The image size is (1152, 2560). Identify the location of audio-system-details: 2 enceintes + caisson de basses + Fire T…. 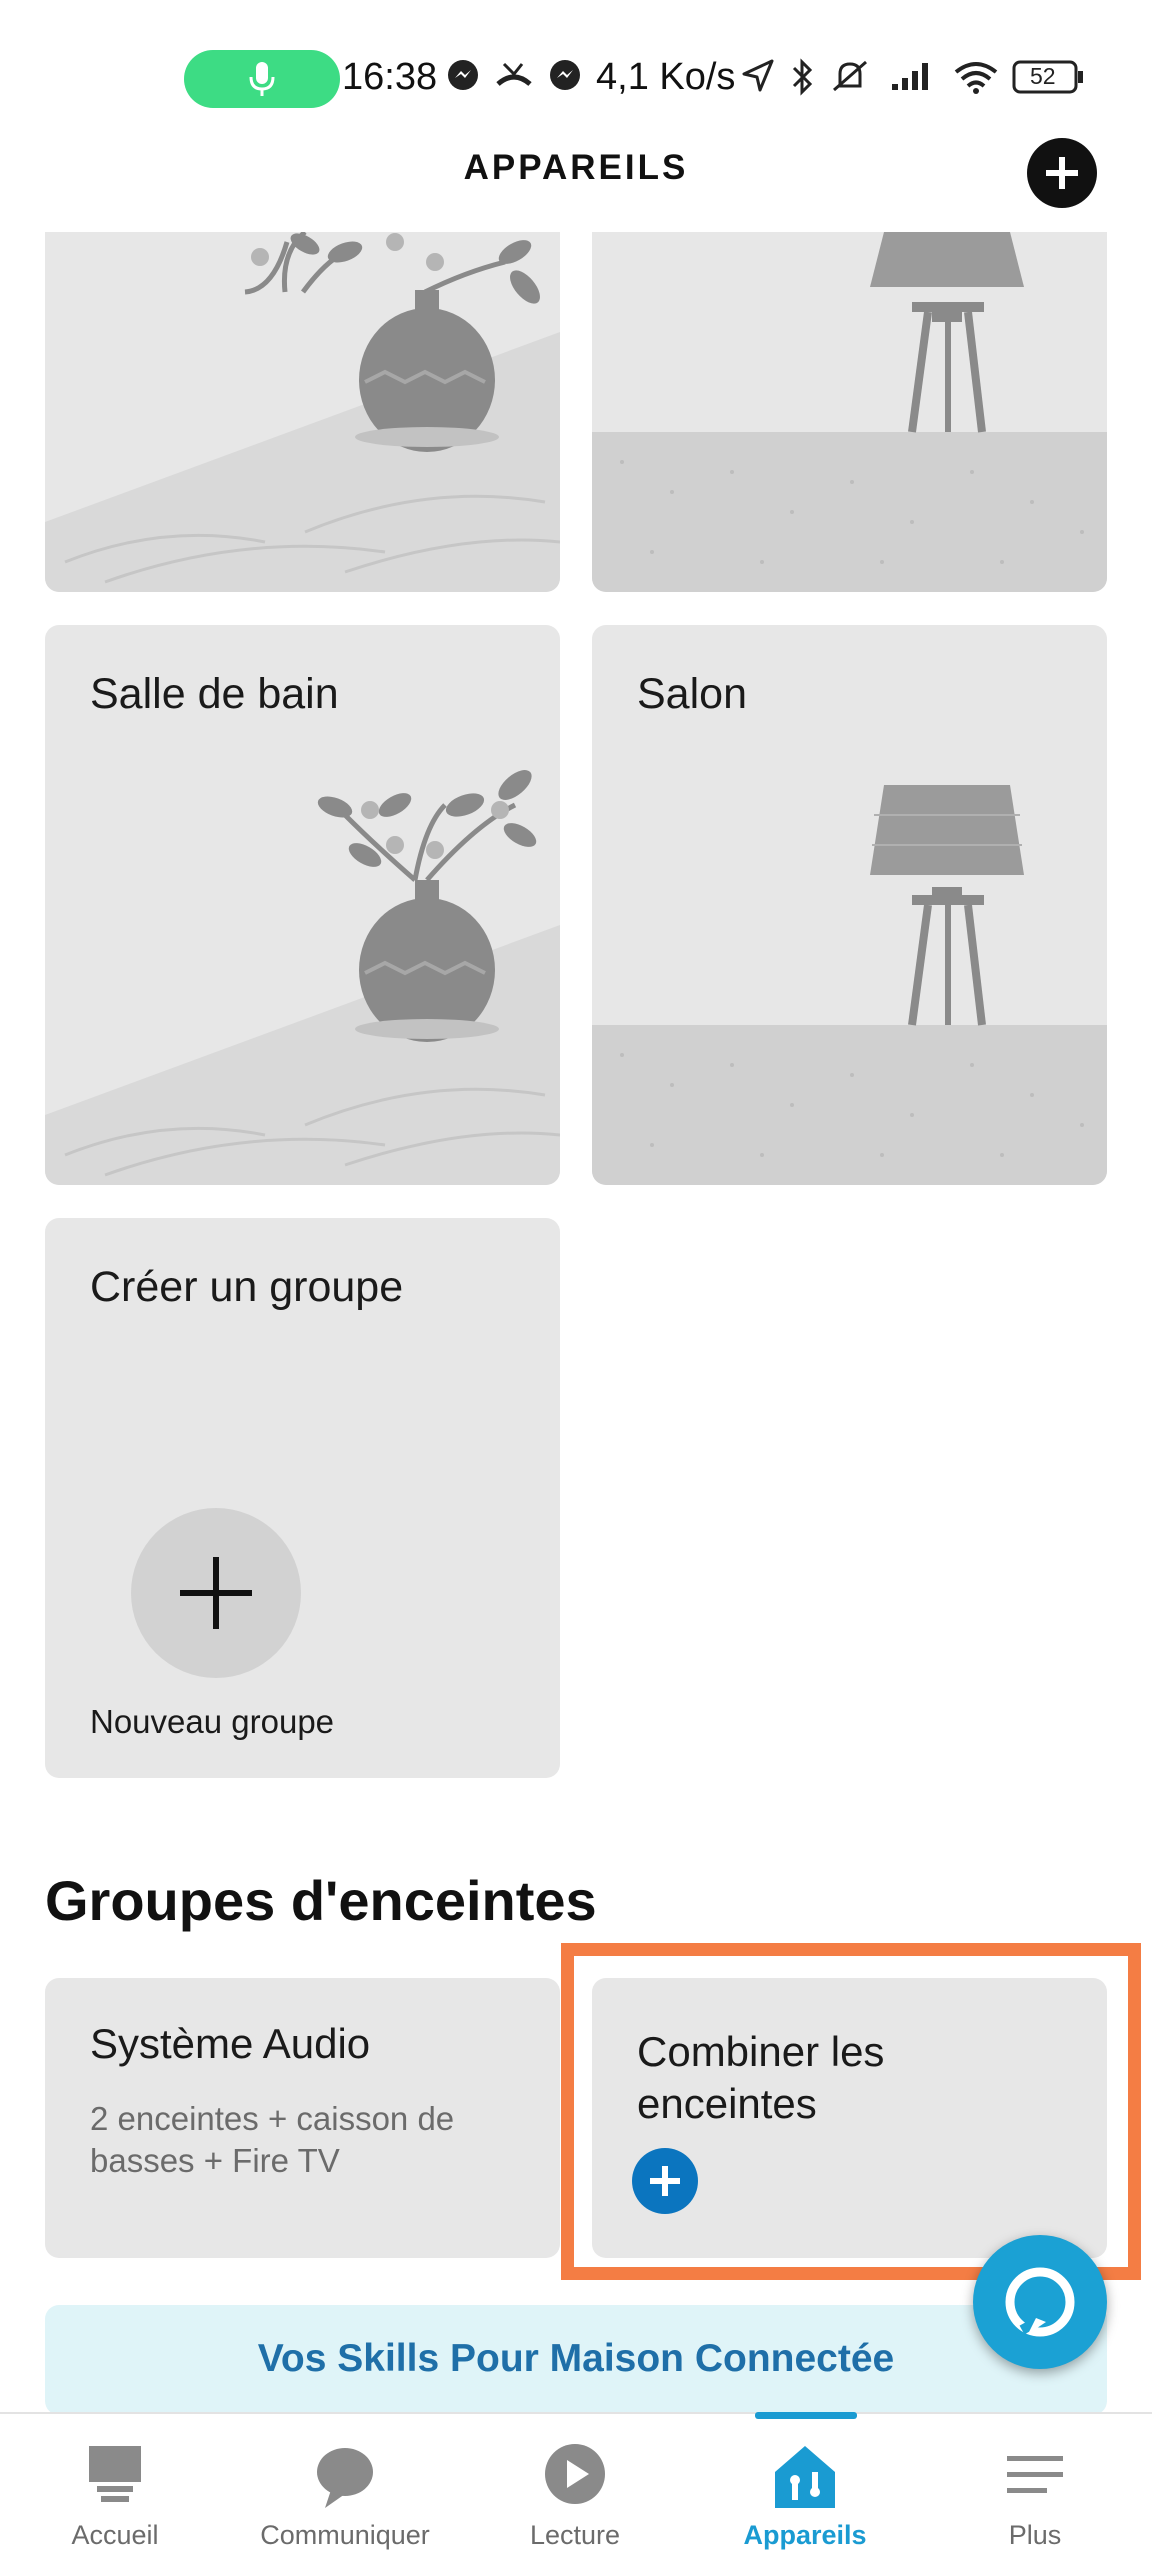
(272, 2139).